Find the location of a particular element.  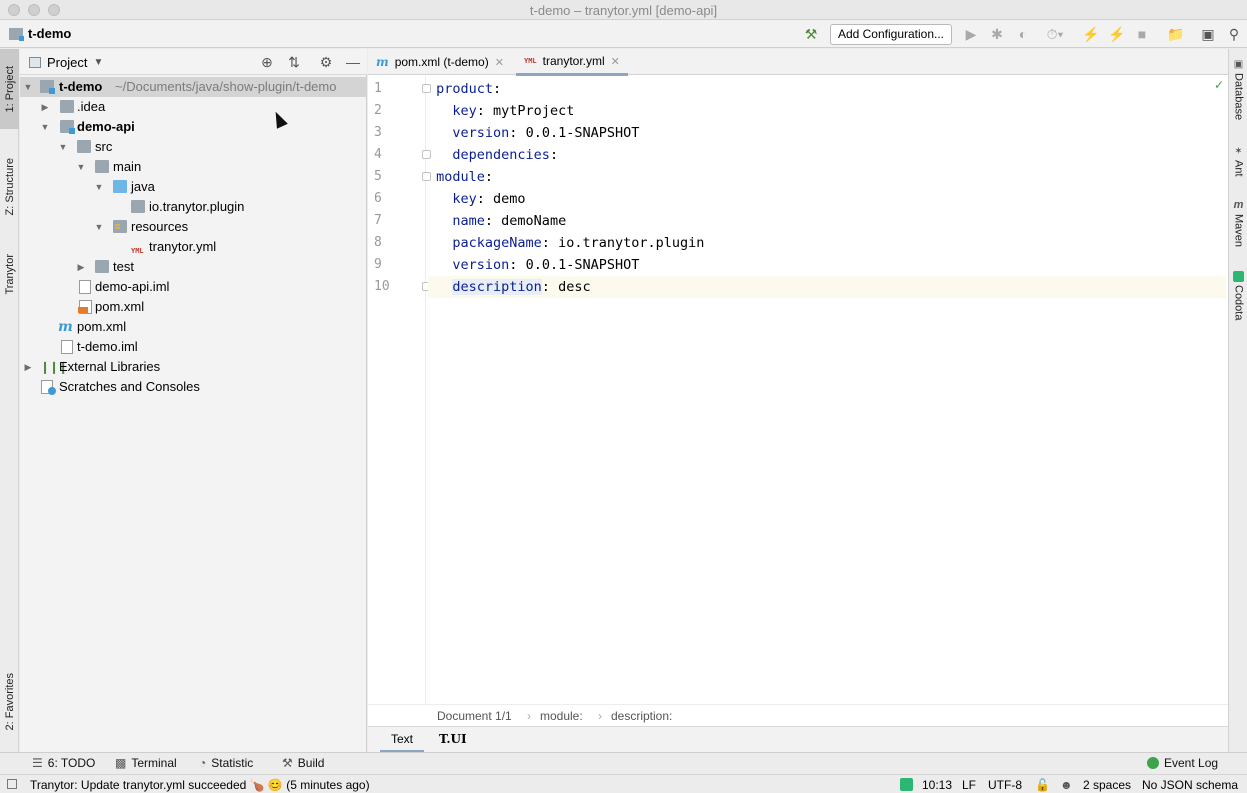

tree-item-tranytor-yml: YML tranytor.yml is located at coordinates (193, 247).